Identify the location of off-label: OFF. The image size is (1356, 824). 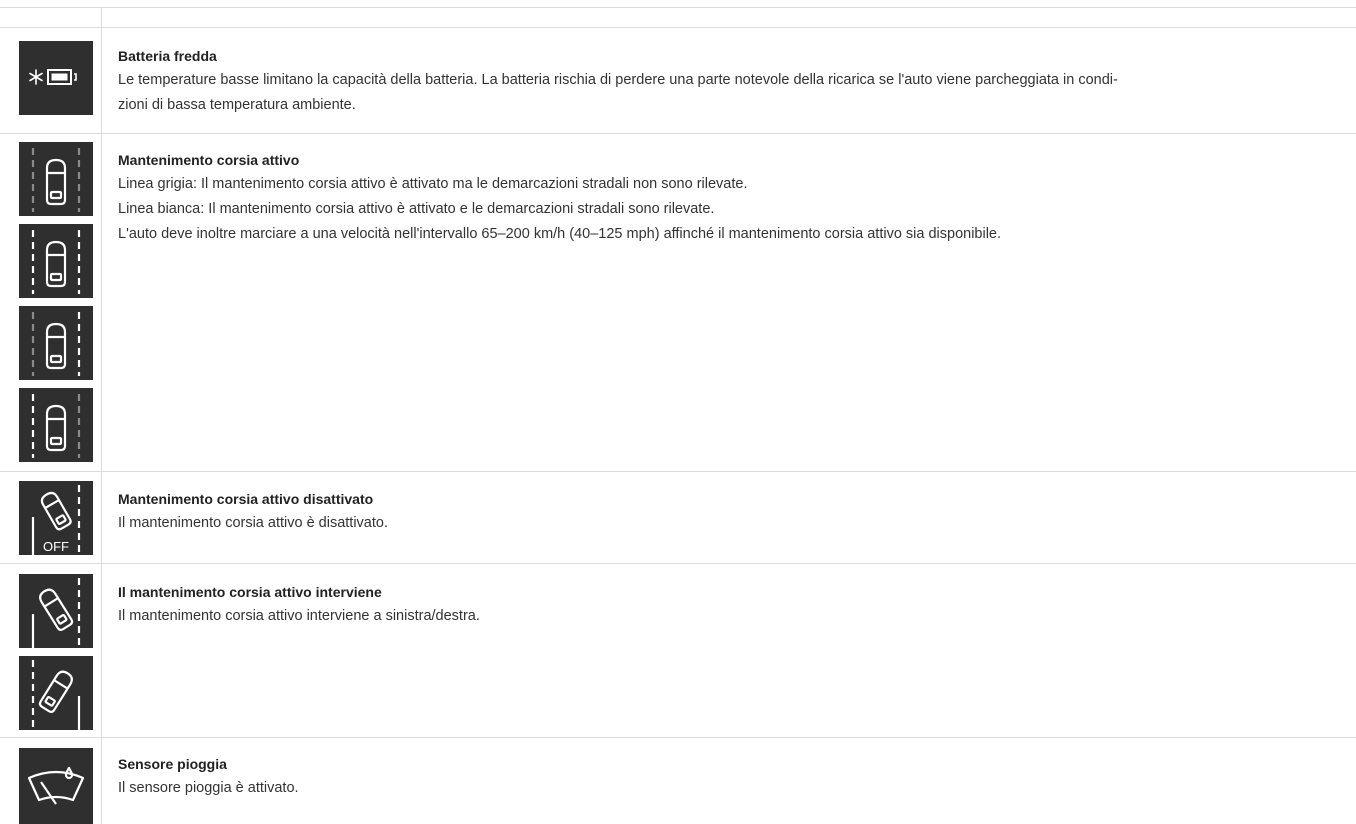
(56, 546).